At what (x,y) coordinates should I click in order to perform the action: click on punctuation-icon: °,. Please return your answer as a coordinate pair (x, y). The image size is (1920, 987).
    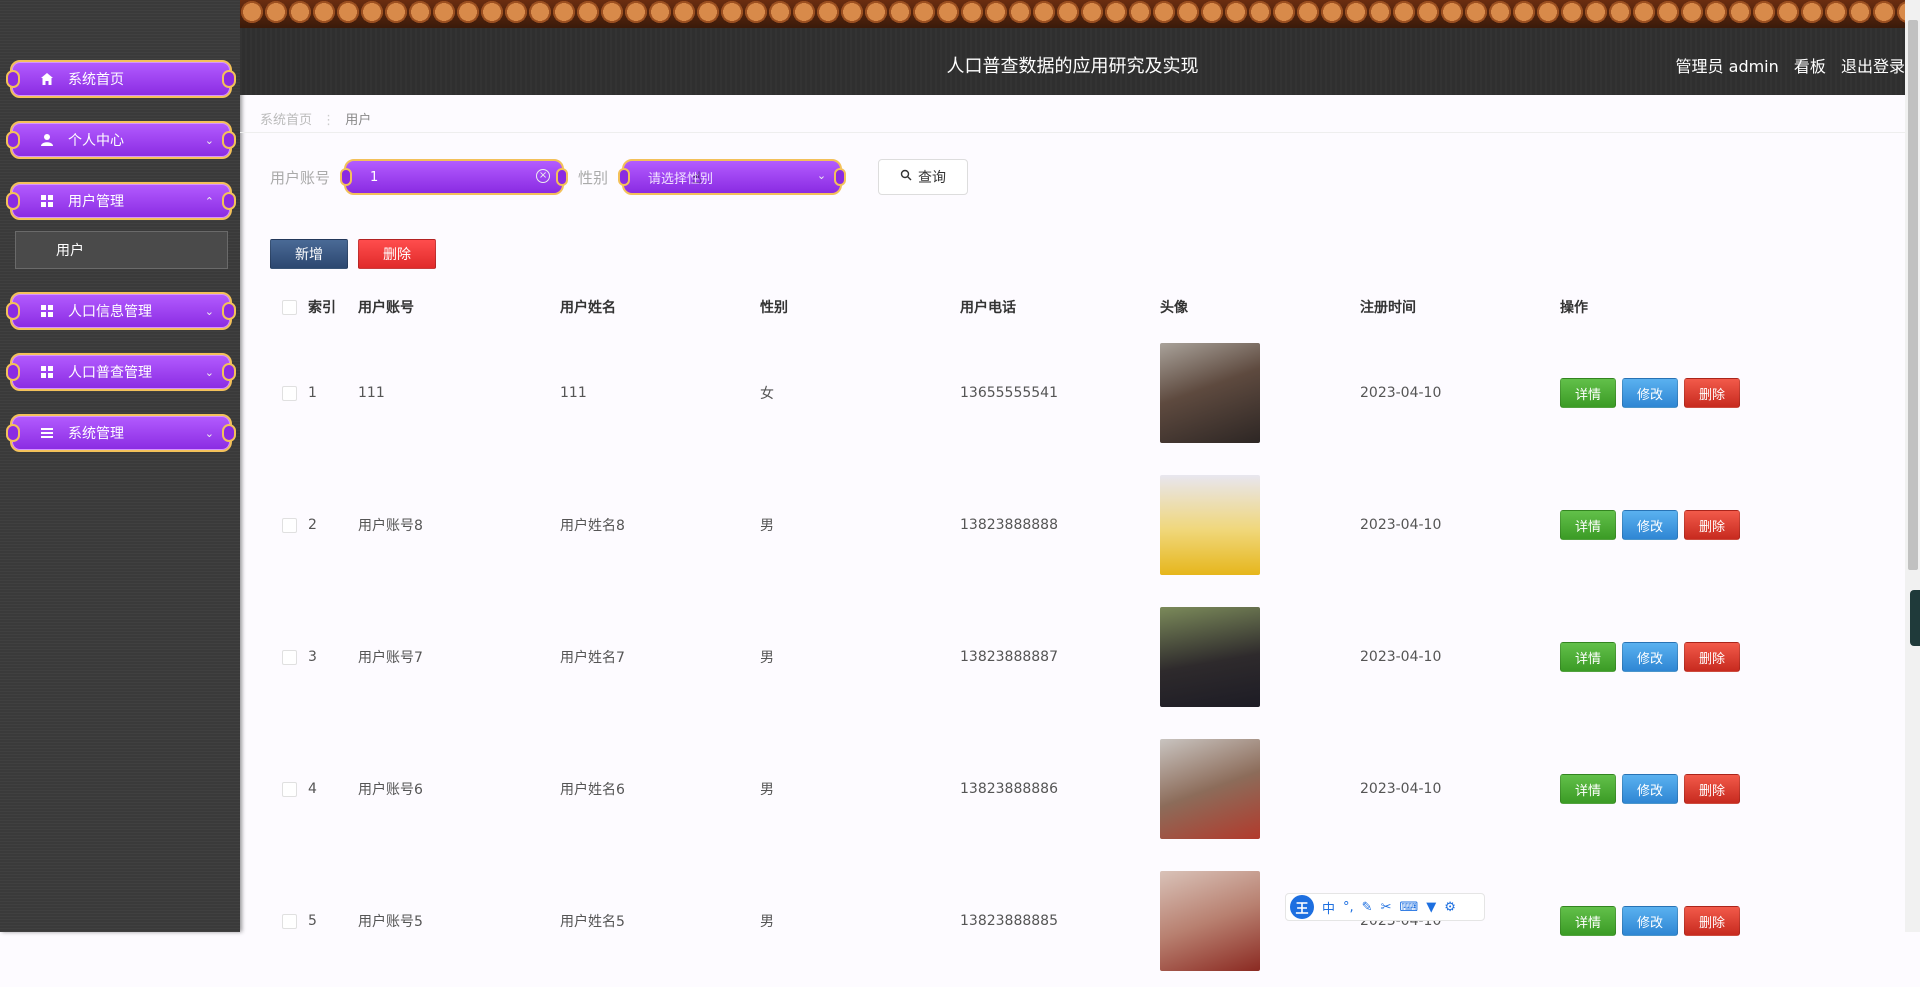
    Looking at the image, I should click on (1348, 907).